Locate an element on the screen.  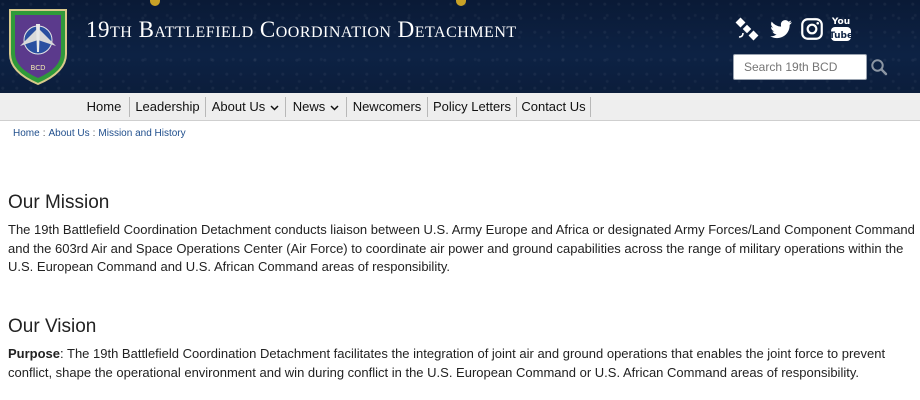
unit-logo: BCD is located at coordinates (38, 46).